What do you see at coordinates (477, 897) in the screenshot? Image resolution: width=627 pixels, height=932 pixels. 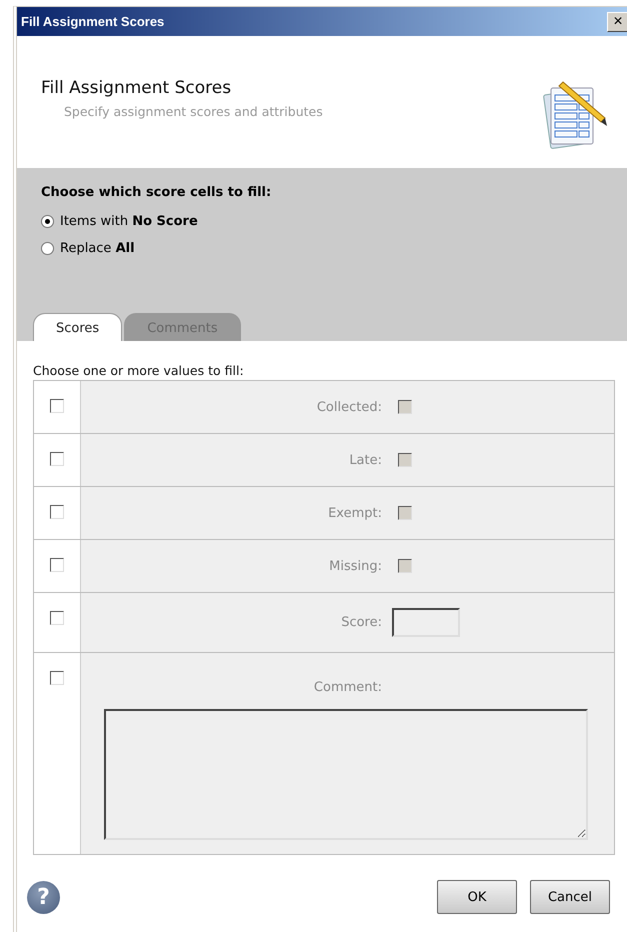 I see `dialog-button: OK` at bounding box center [477, 897].